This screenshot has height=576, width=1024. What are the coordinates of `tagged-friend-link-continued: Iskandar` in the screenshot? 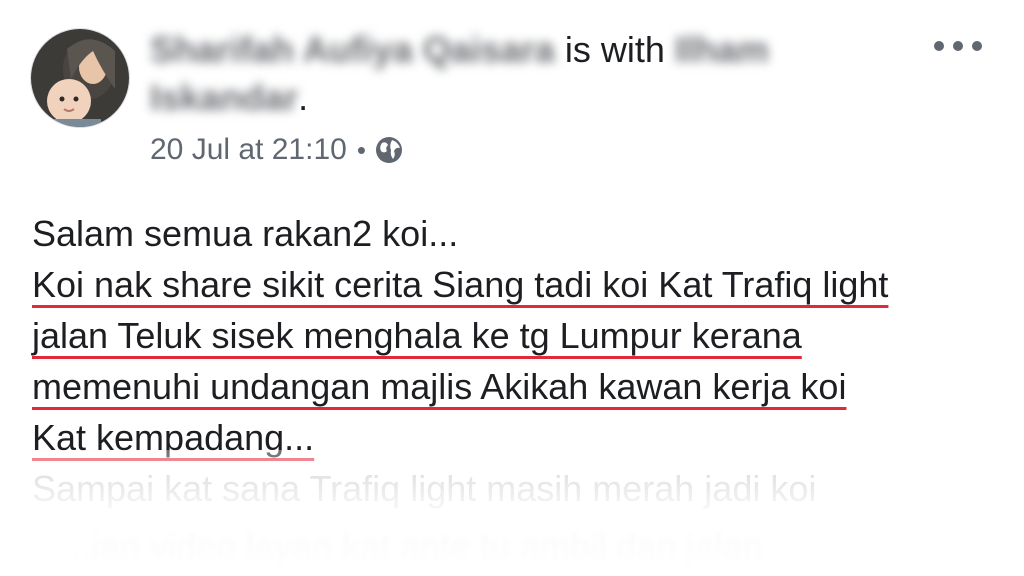 It's located at (224, 98).